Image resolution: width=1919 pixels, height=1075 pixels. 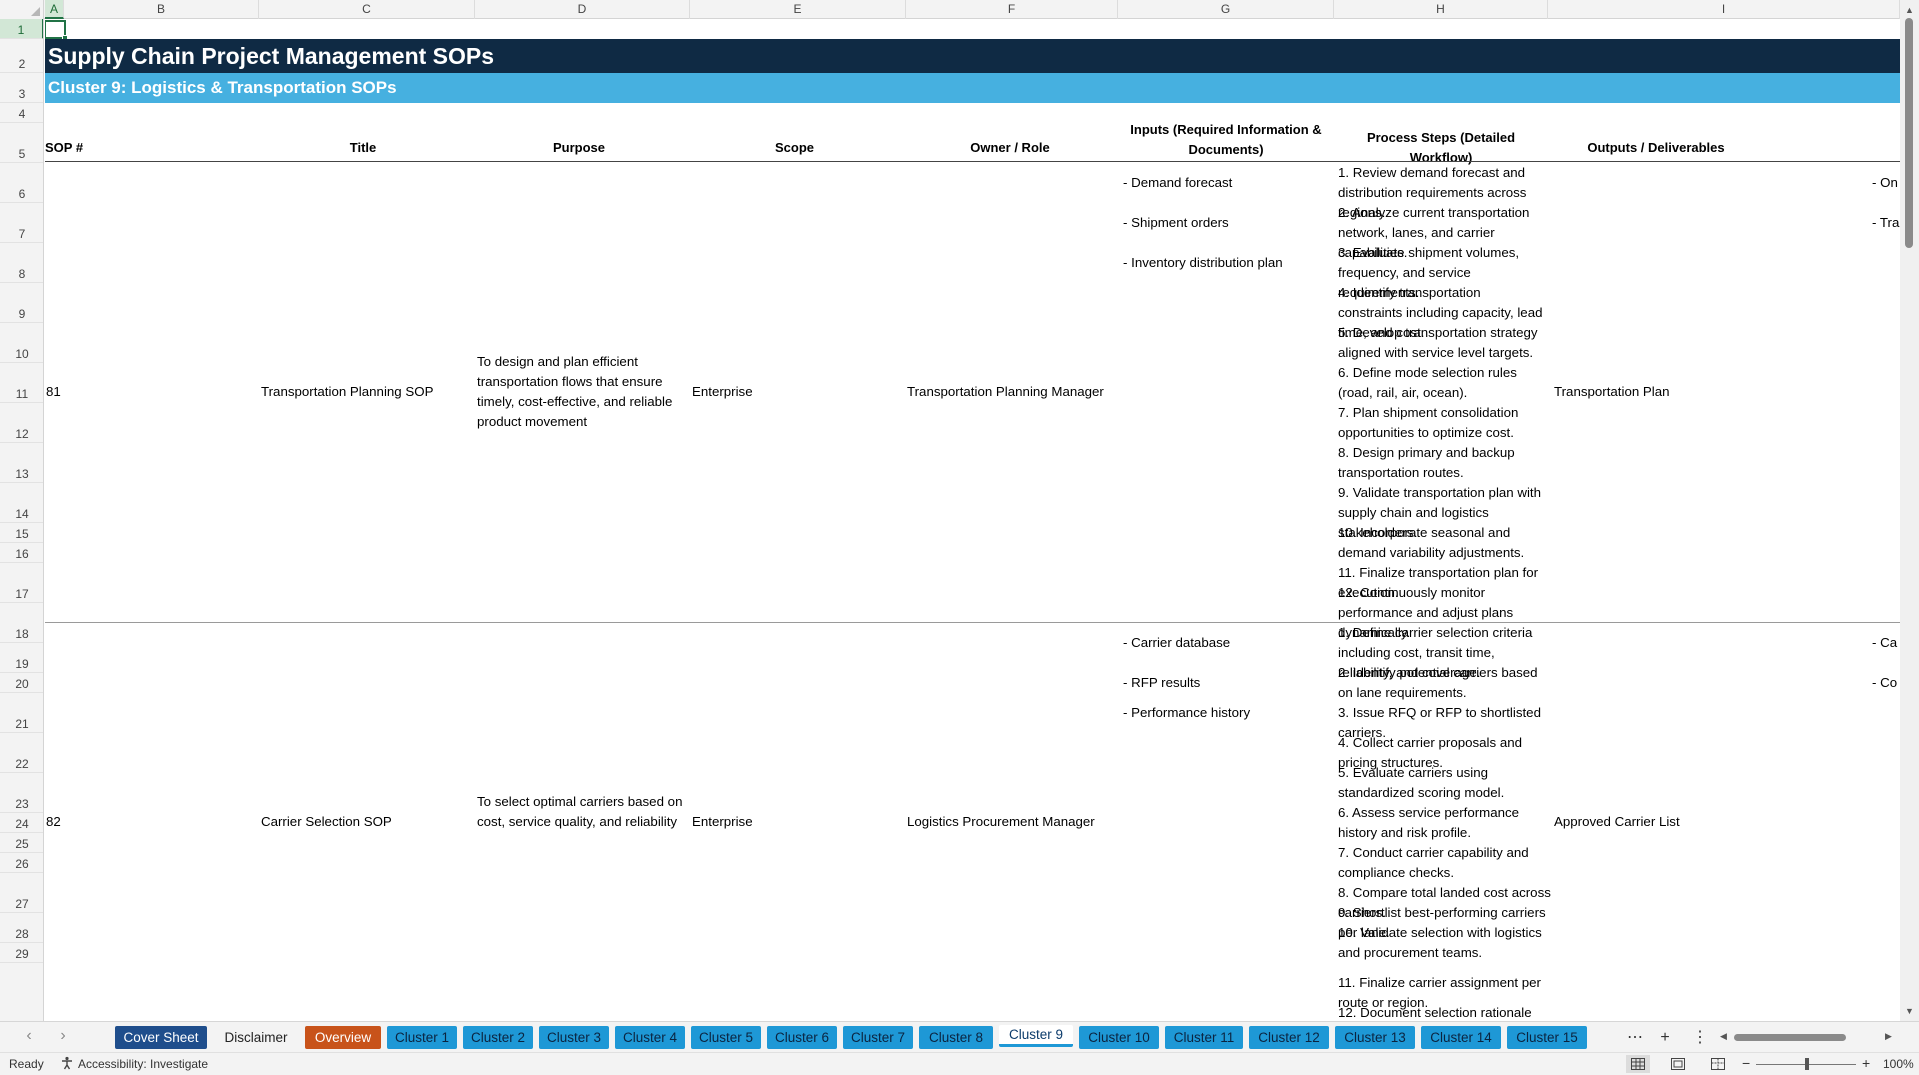 I want to click on zoom-level: 100%, so click(x=1898, y=1064).